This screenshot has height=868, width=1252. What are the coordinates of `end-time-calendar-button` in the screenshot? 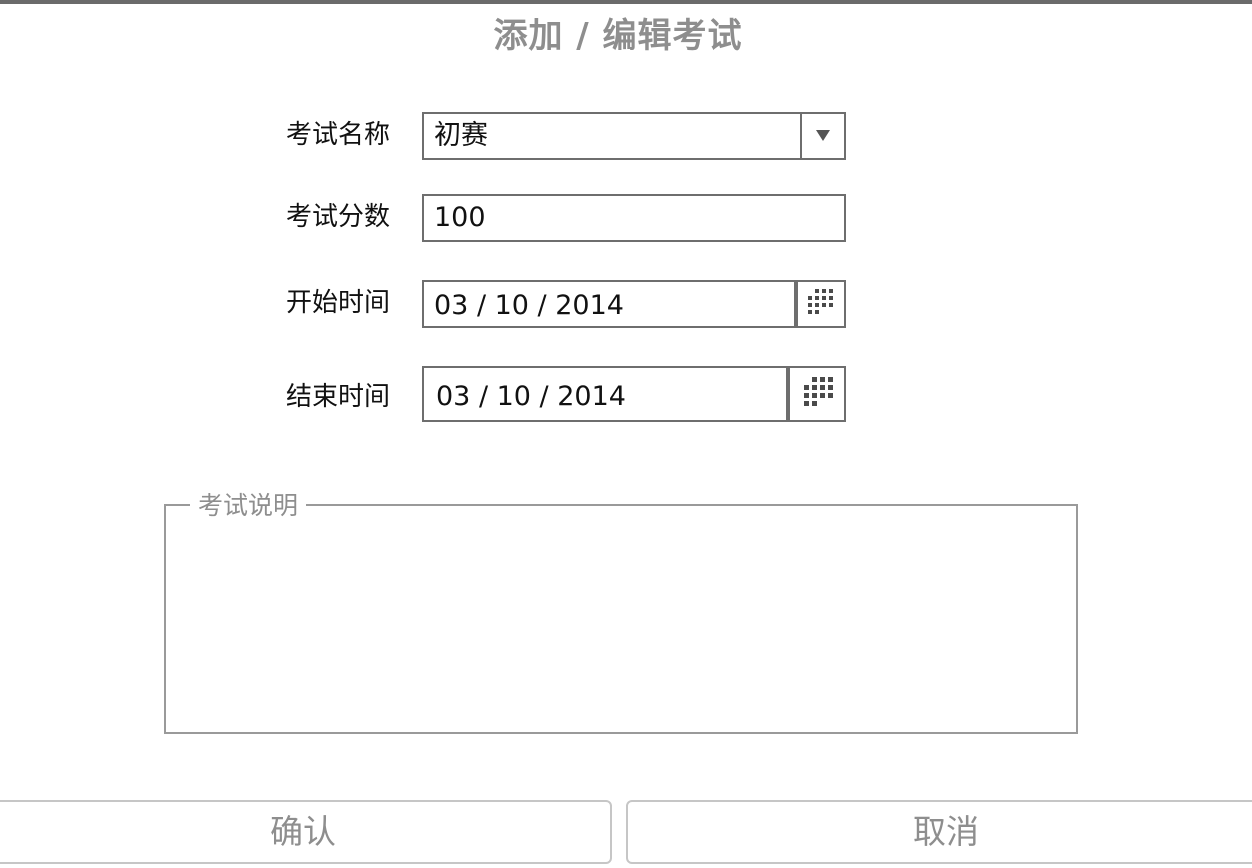 It's located at (816, 394).